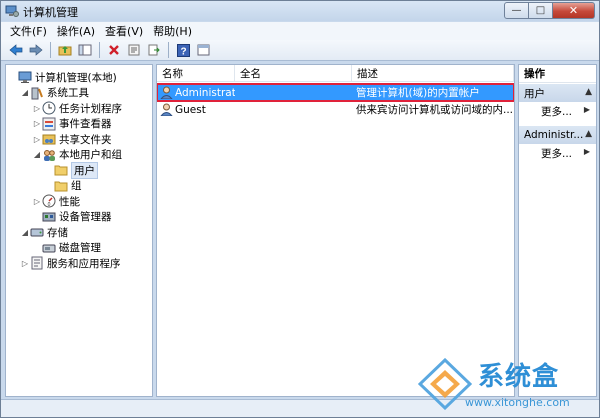  What do you see at coordinates (519, 377) in the screenshot?
I see `watermark-name: 系统盒` at bounding box center [519, 377].